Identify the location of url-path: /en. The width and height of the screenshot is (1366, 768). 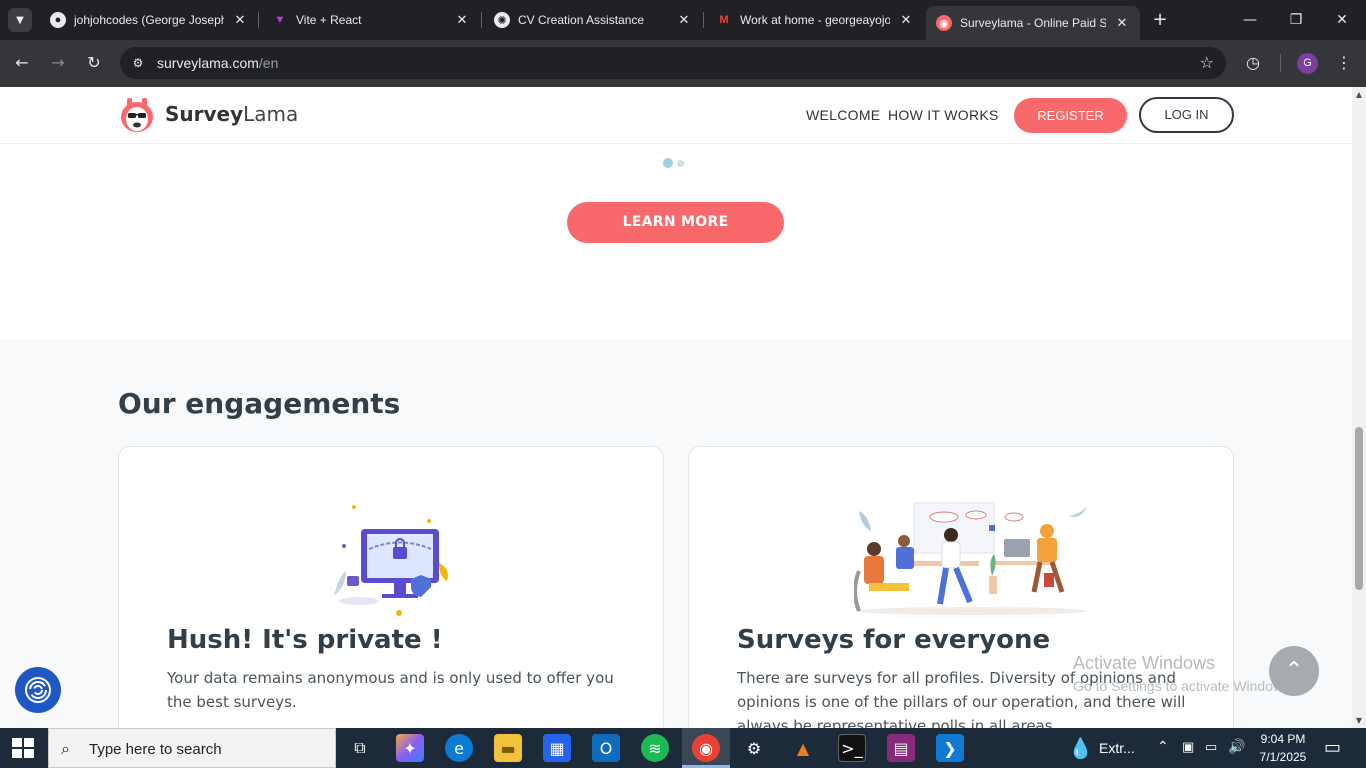
(268, 63).